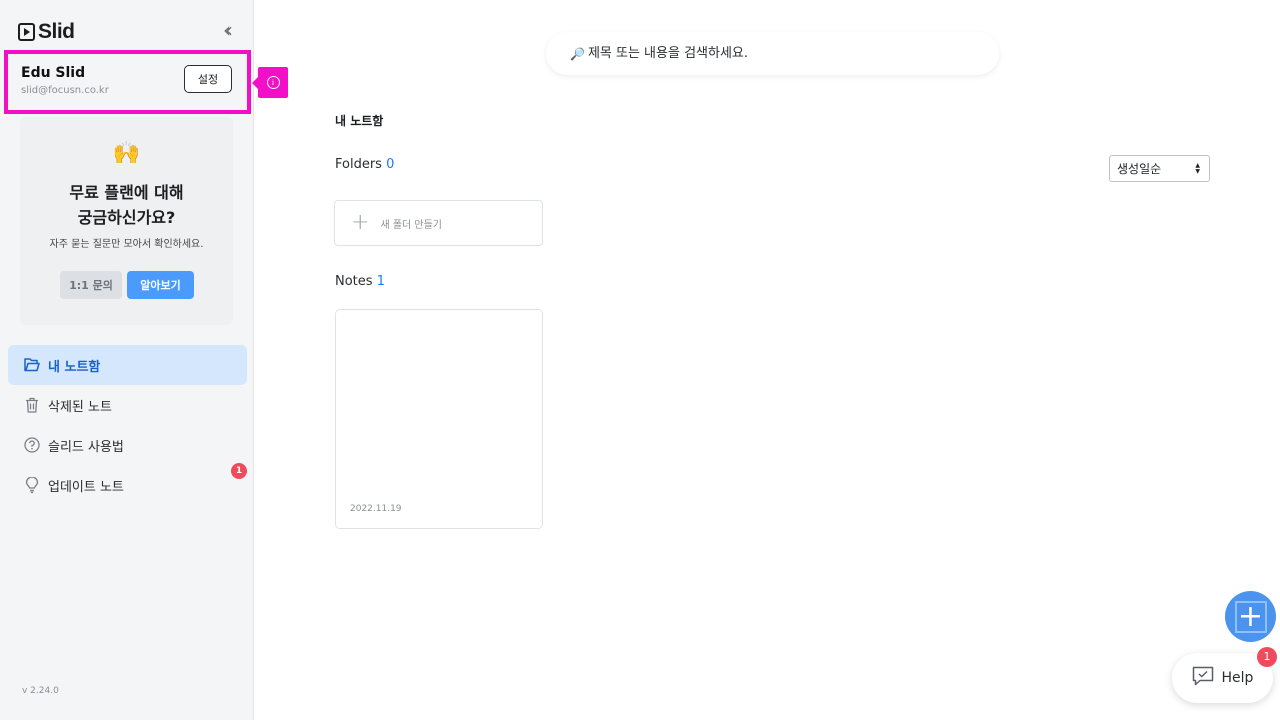 This screenshot has width=1280, height=720. Describe the element at coordinates (32, 485) in the screenshot. I see `lightbulb-icon` at that location.